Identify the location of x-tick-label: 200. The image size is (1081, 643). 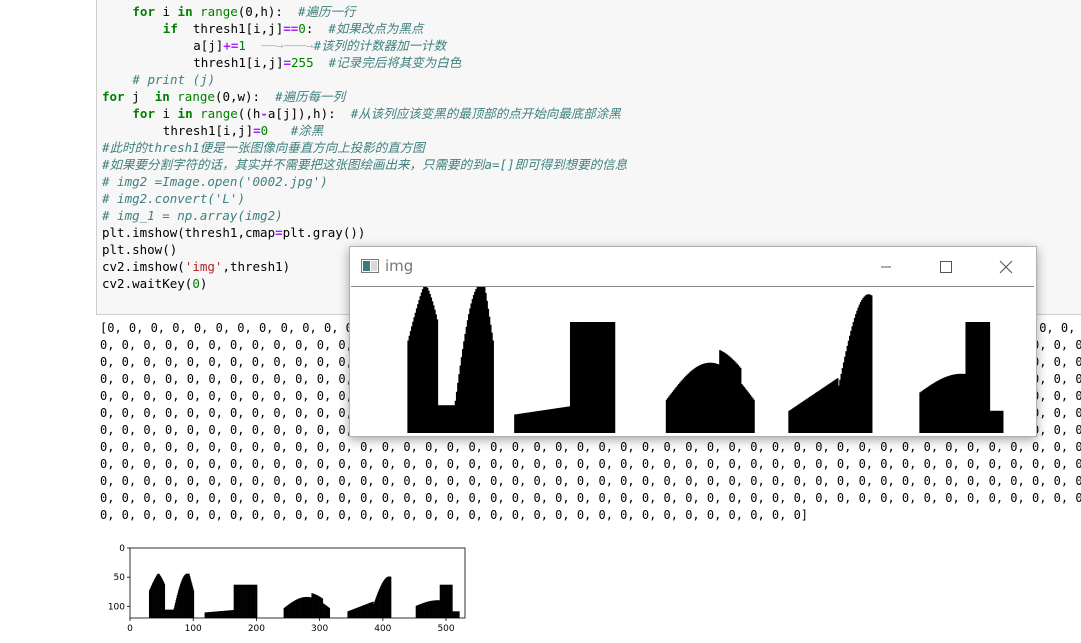
(256, 629).